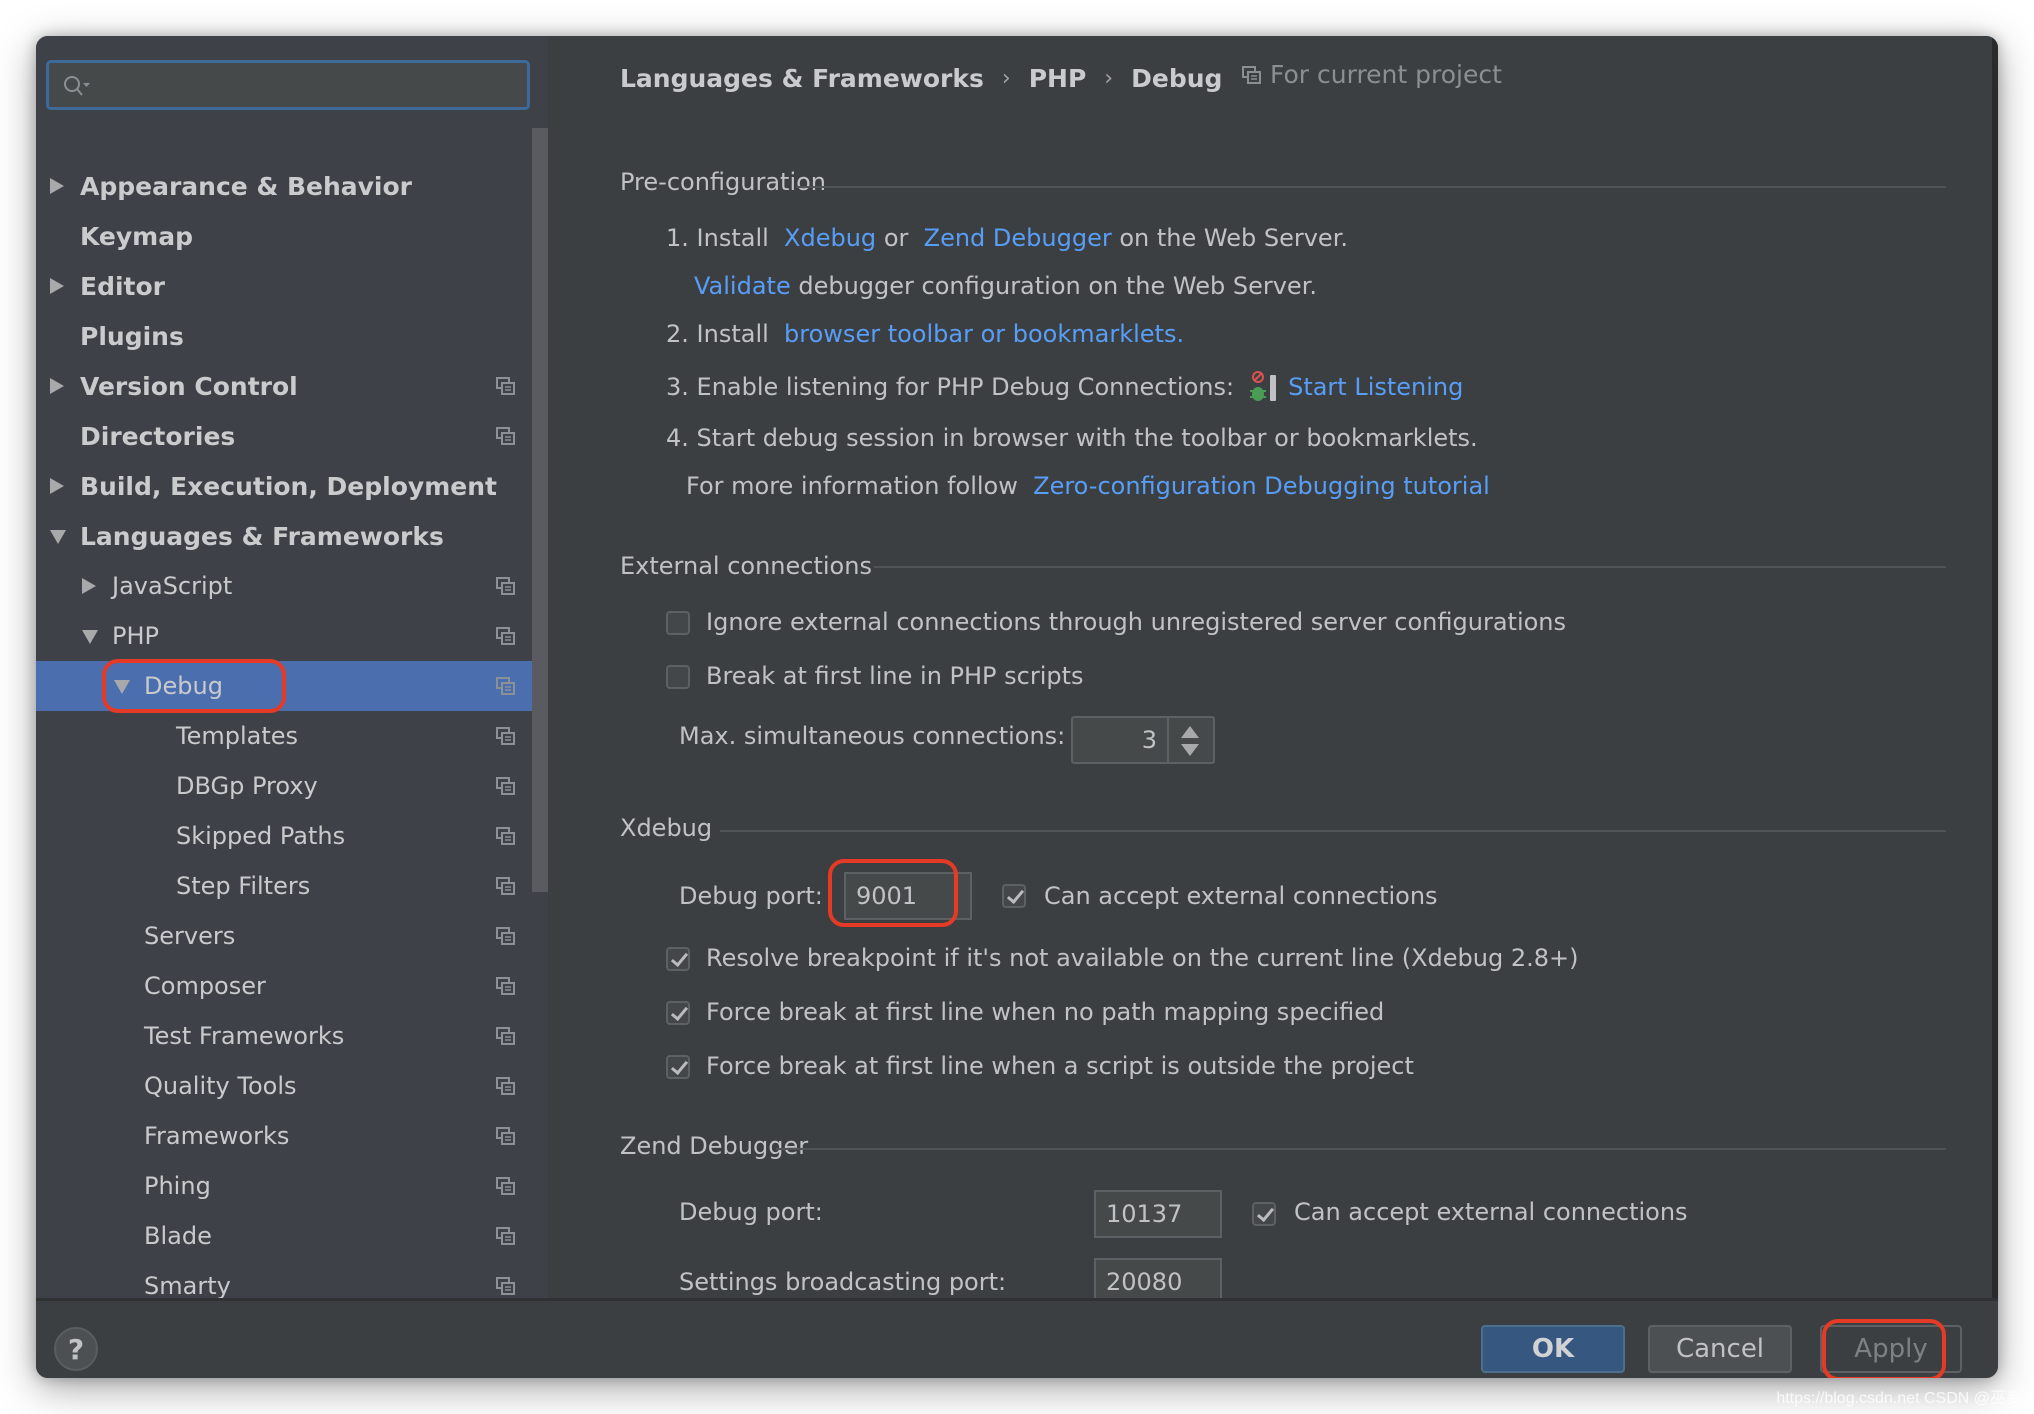  Describe the element at coordinates (1149, 740) in the screenshot. I see `max-connections-value: 3` at that location.